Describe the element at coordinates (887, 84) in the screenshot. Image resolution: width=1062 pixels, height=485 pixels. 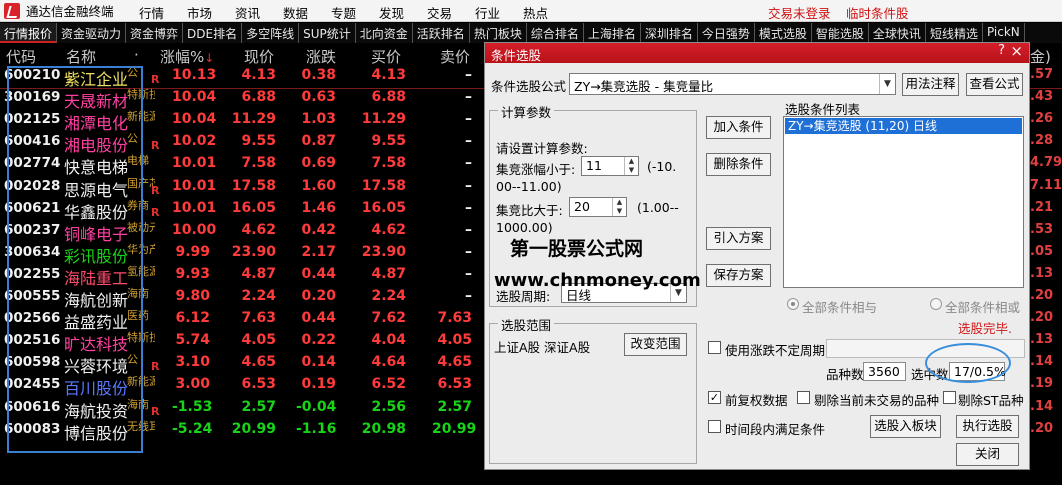
I see `chevron-down-icon: ▼` at that location.